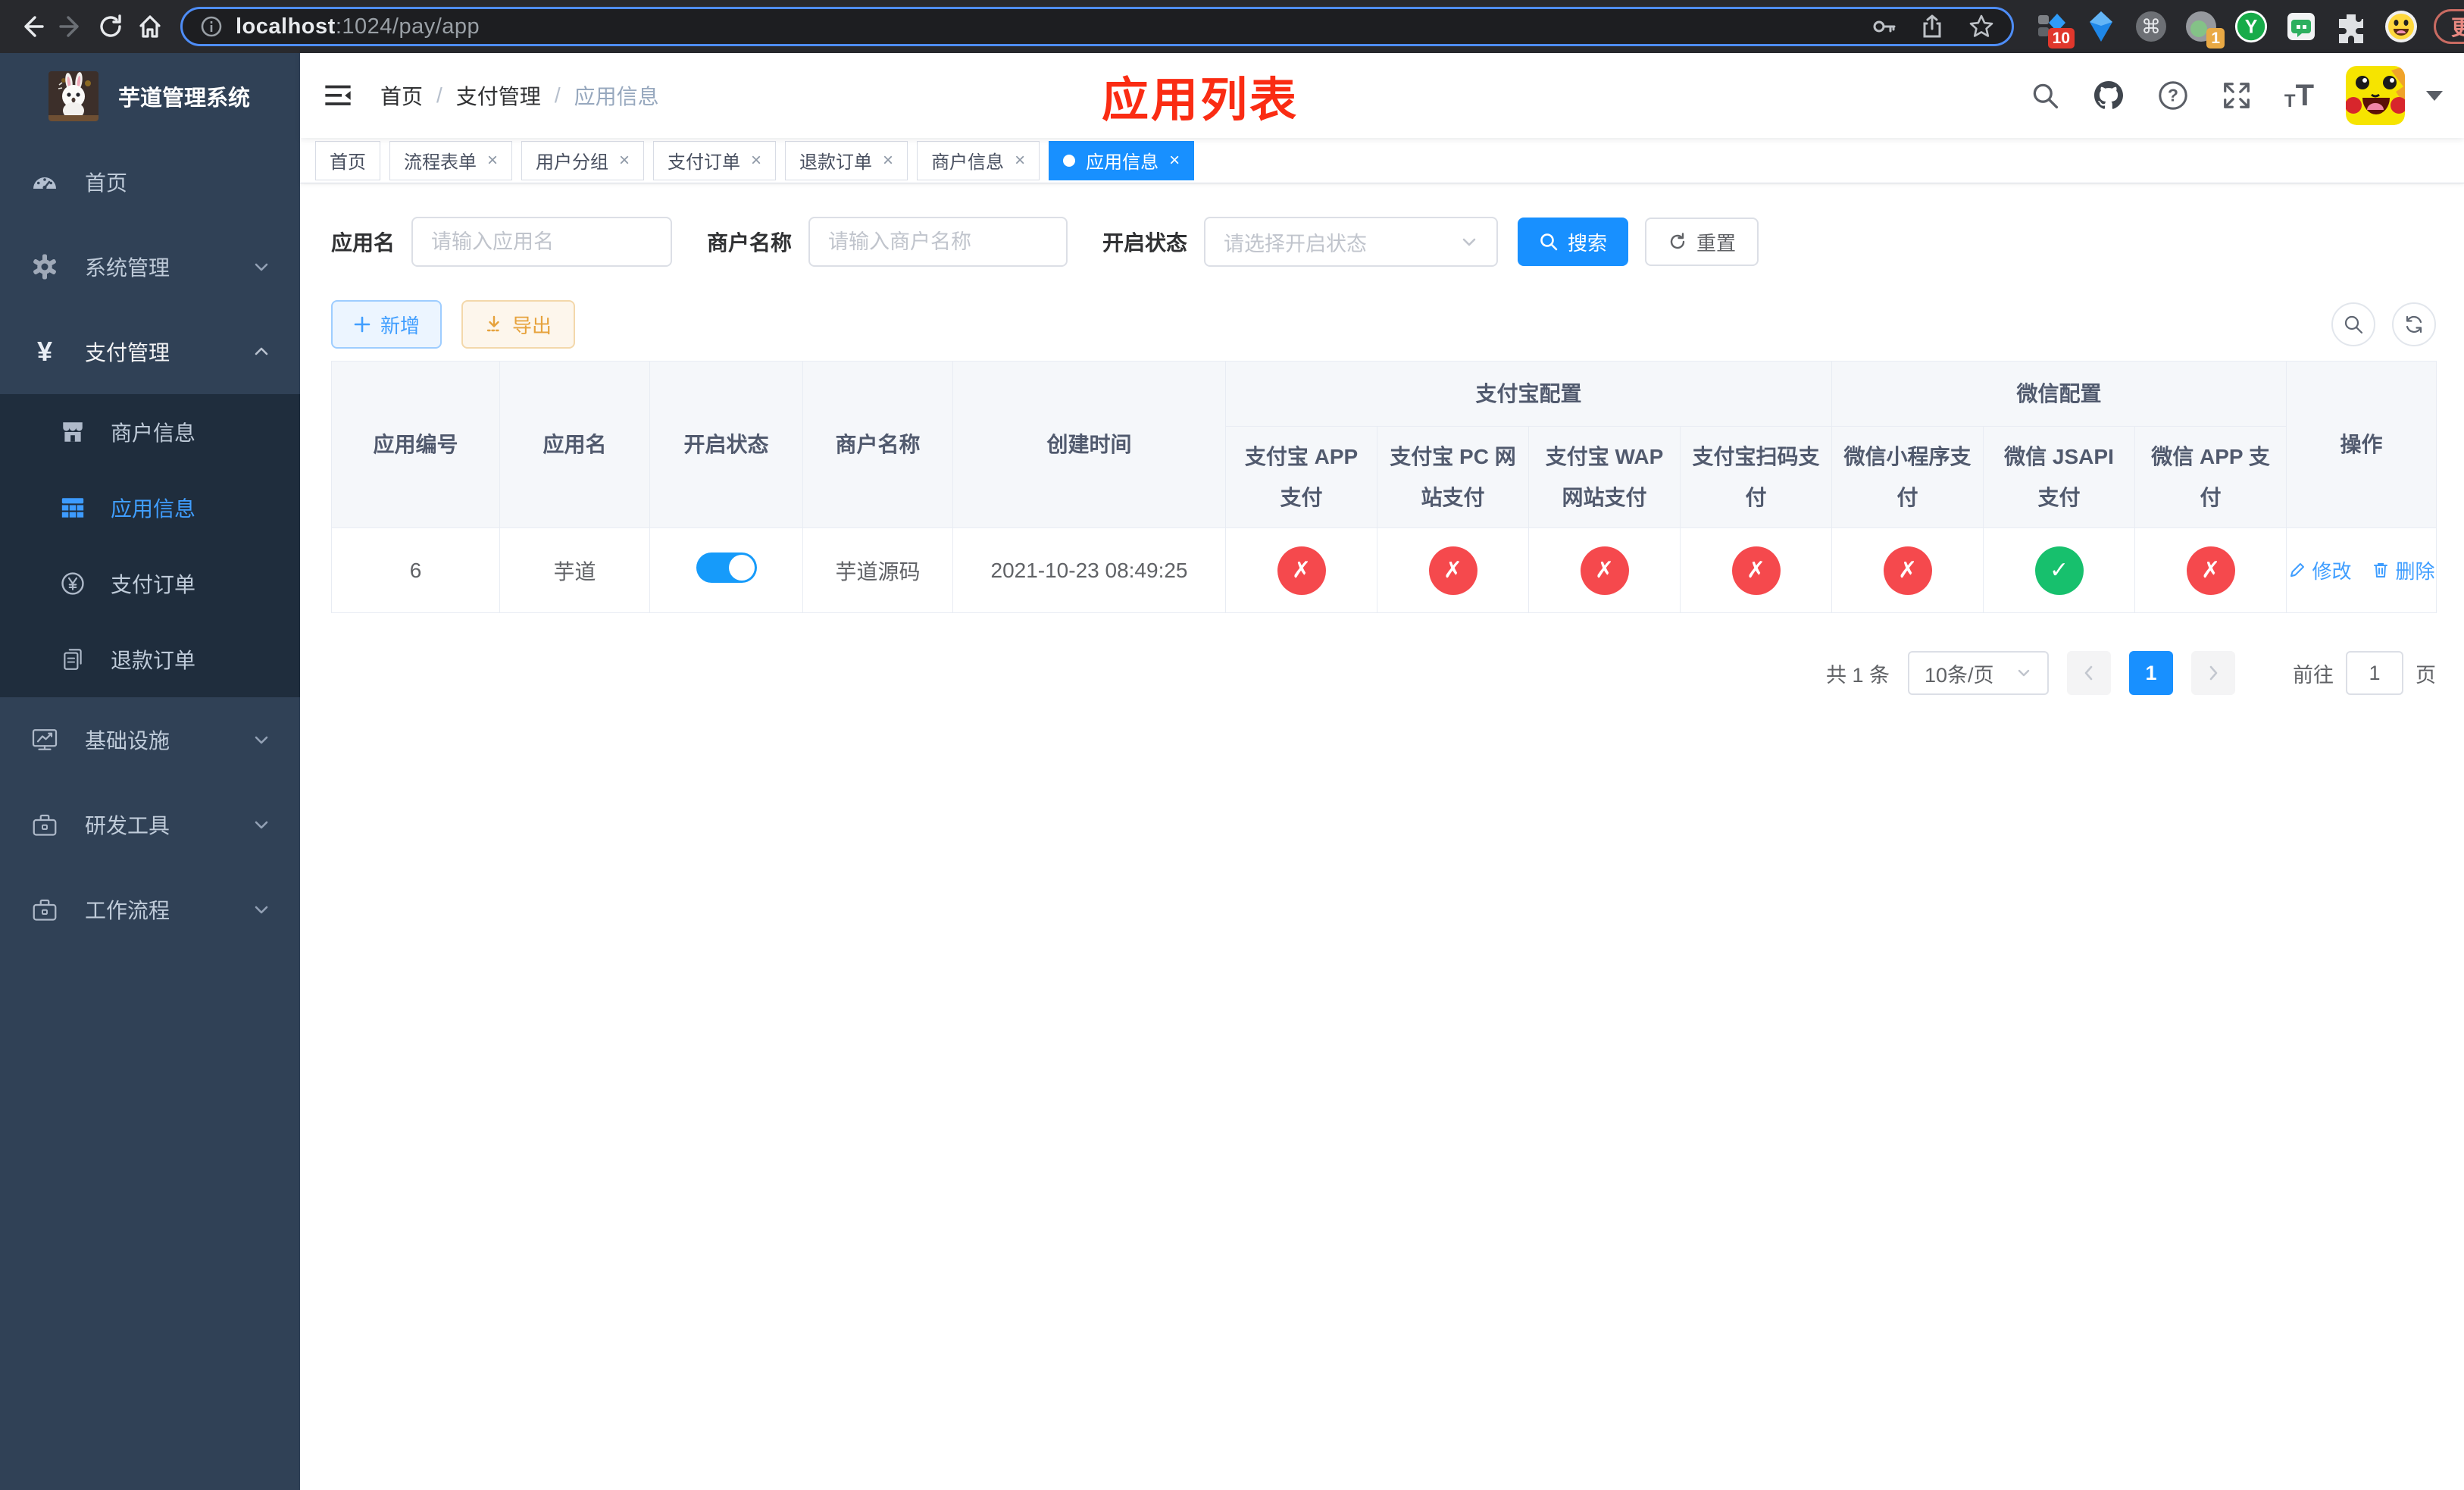 The width and height of the screenshot is (2464, 1490). Describe the element at coordinates (2059, 477) in the screenshot. I see `col-header-wechat-jsapi: 微信 JSAPI 支付` at that location.